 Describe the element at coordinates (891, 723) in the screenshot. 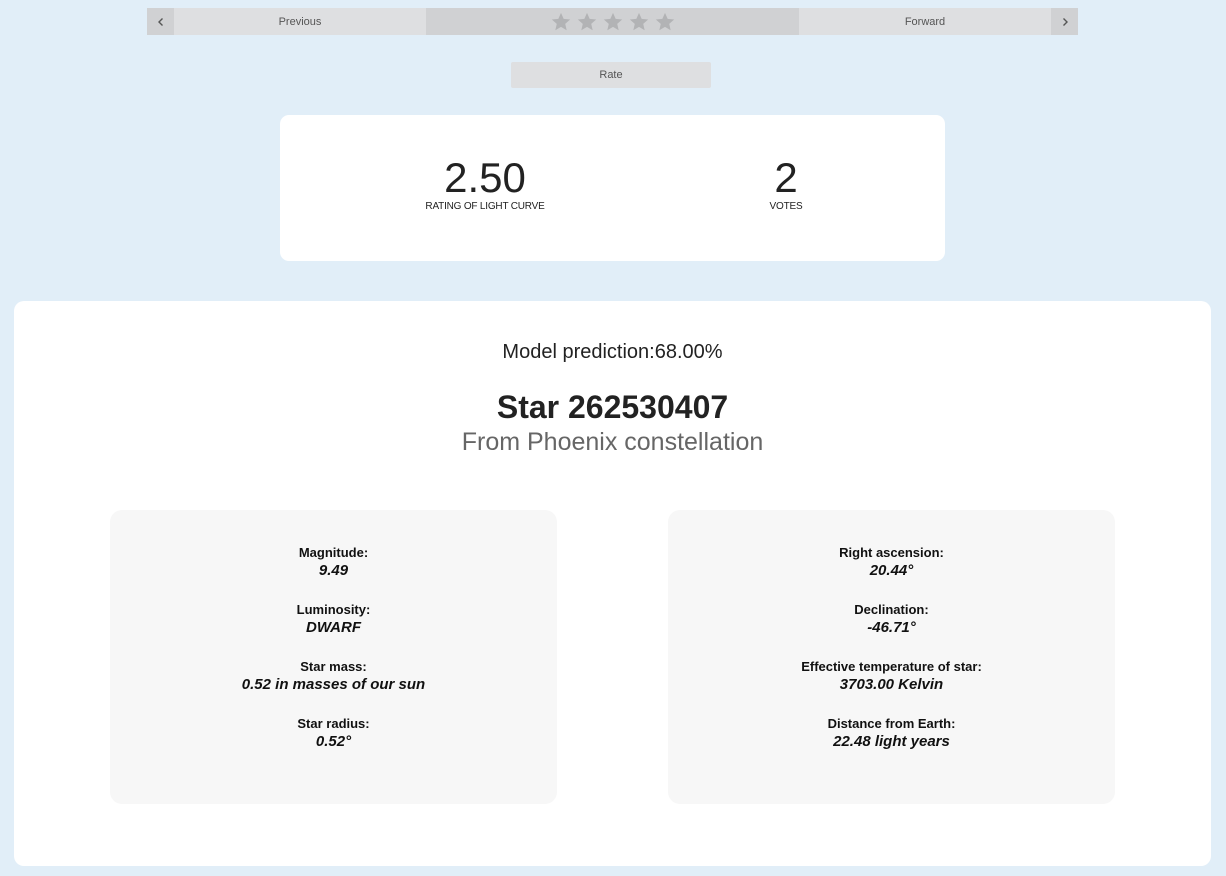

I see `info-label: Distance from Earth:` at that location.